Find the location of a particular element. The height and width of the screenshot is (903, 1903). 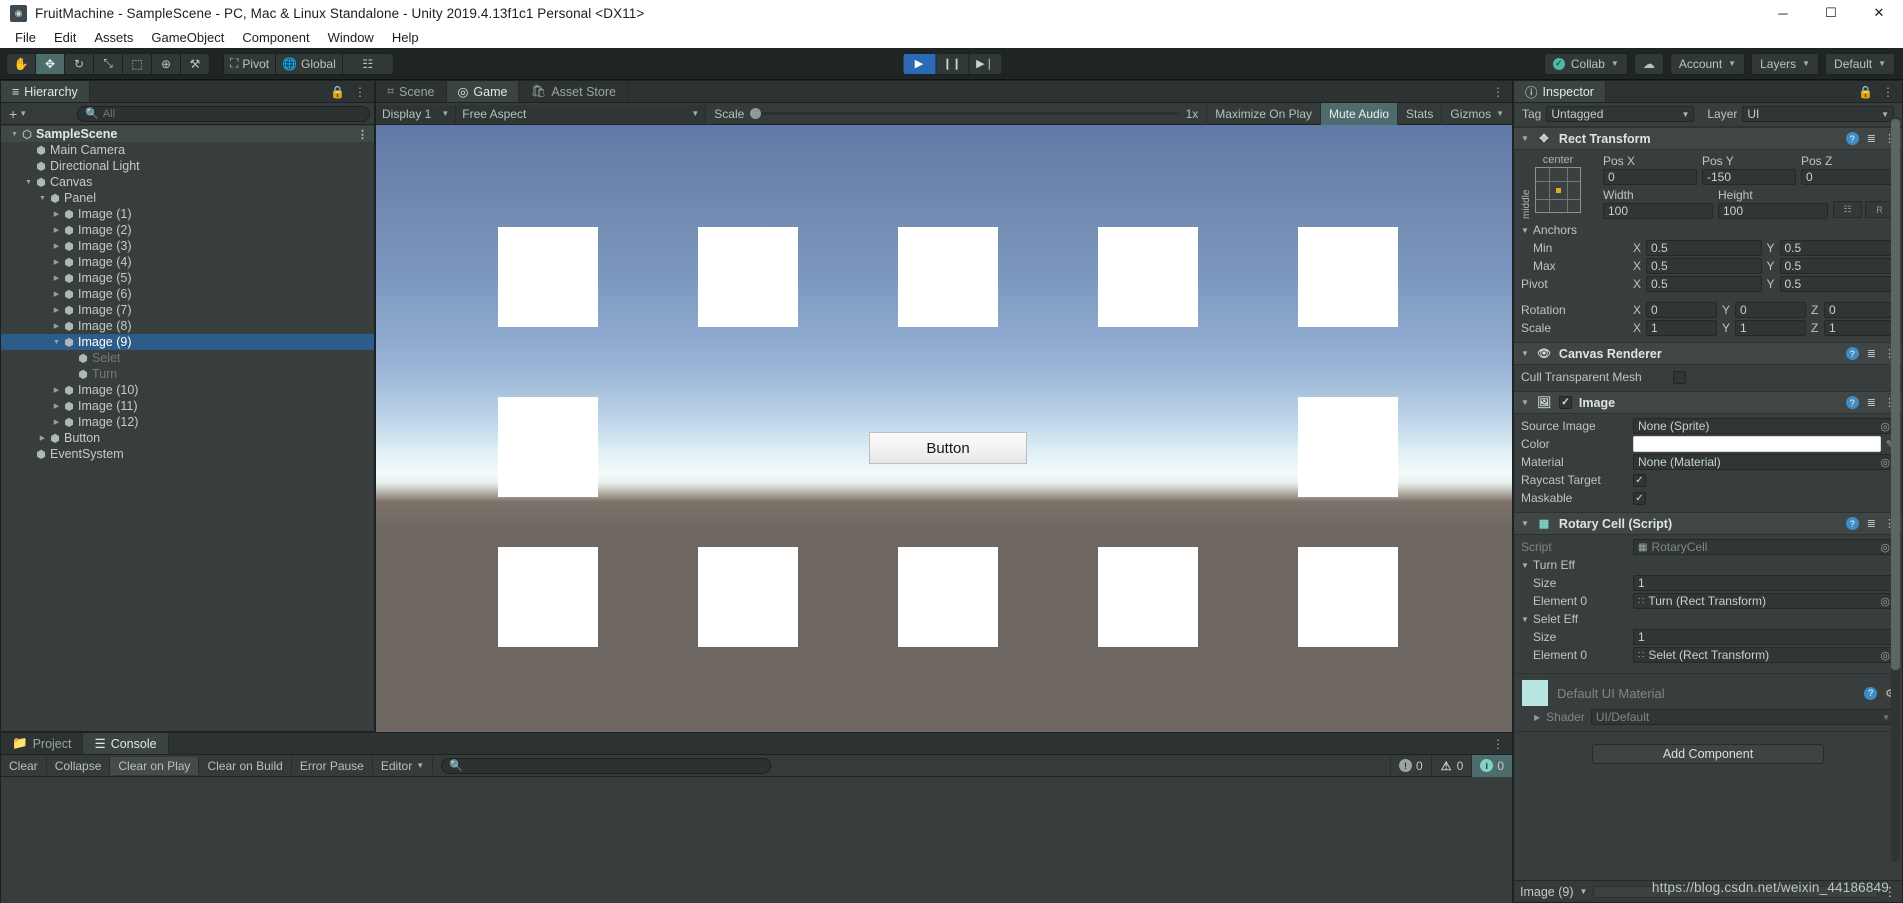

hierarchy-item-panel: ▼ ⬢ Panel is located at coordinates (187, 198).